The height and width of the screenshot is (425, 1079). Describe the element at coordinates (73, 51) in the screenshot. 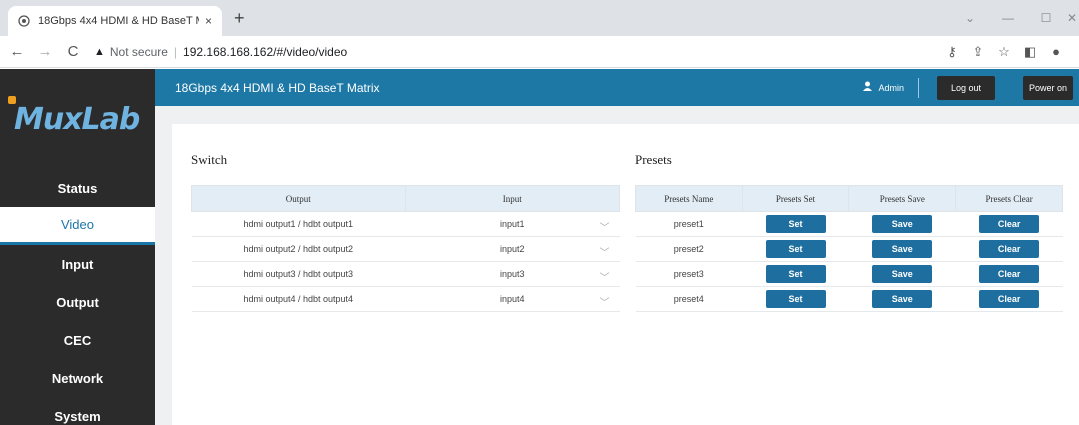

I see `reload-icon: C` at that location.